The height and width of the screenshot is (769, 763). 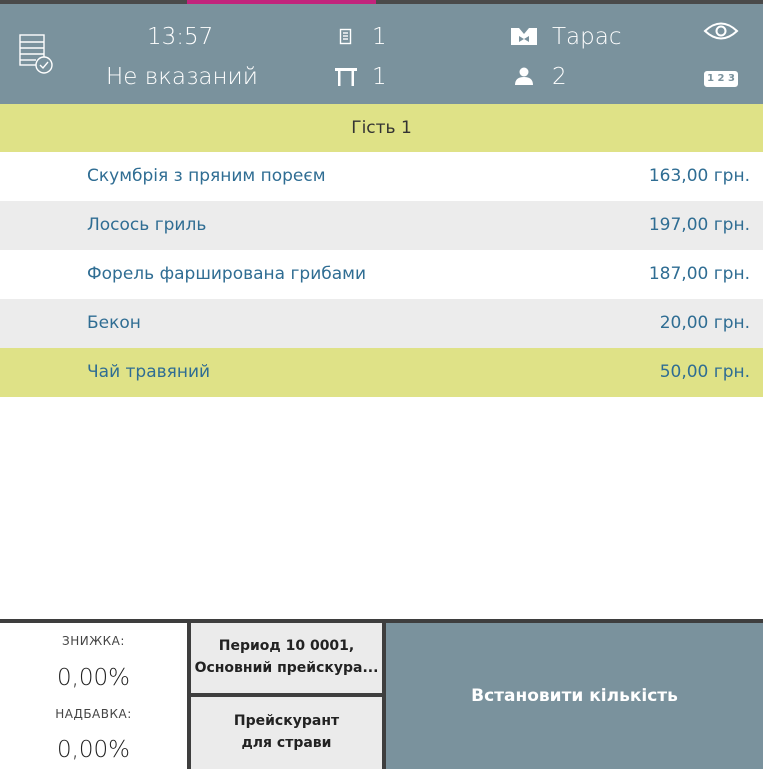 I want to click on guest-count: 2, so click(x=559, y=77).